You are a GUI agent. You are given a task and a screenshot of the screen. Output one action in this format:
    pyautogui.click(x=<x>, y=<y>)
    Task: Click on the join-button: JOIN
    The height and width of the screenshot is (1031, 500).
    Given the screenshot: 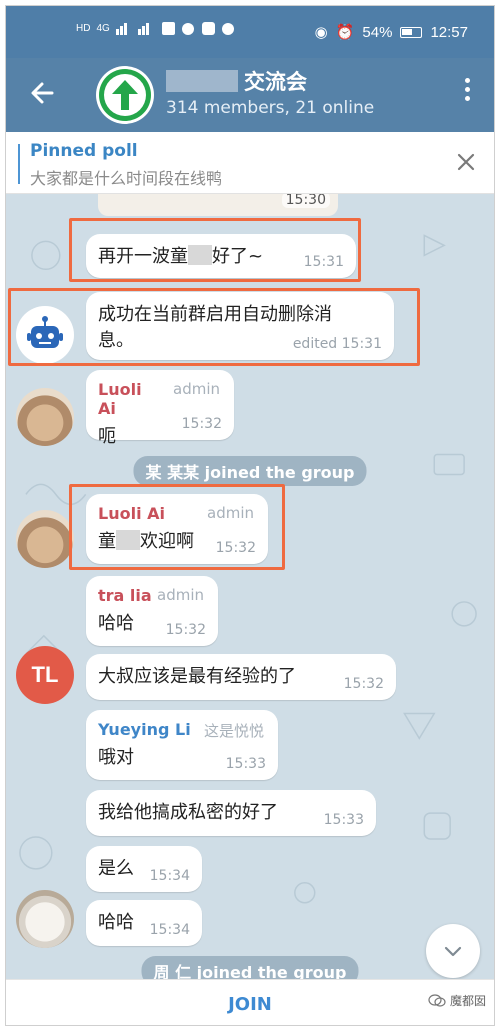 What is the action you would take?
    pyautogui.click(x=250, y=1004)
    